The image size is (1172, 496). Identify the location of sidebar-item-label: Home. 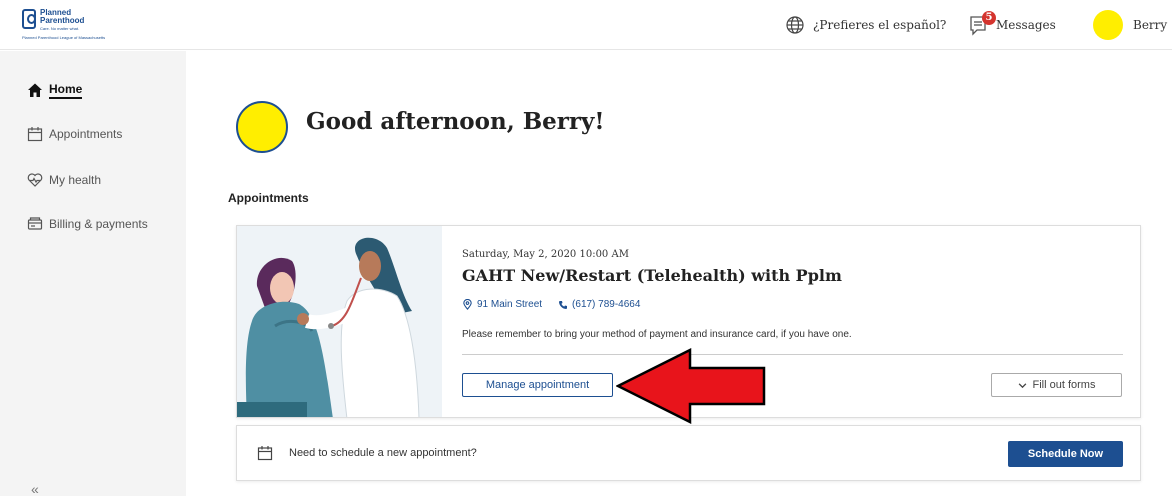
(66, 90).